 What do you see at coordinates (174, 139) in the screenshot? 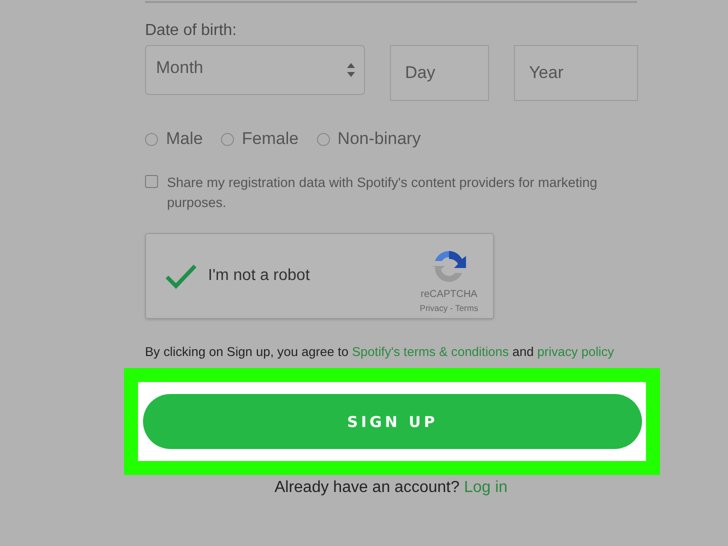
I see `gender-radio: Male` at bounding box center [174, 139].